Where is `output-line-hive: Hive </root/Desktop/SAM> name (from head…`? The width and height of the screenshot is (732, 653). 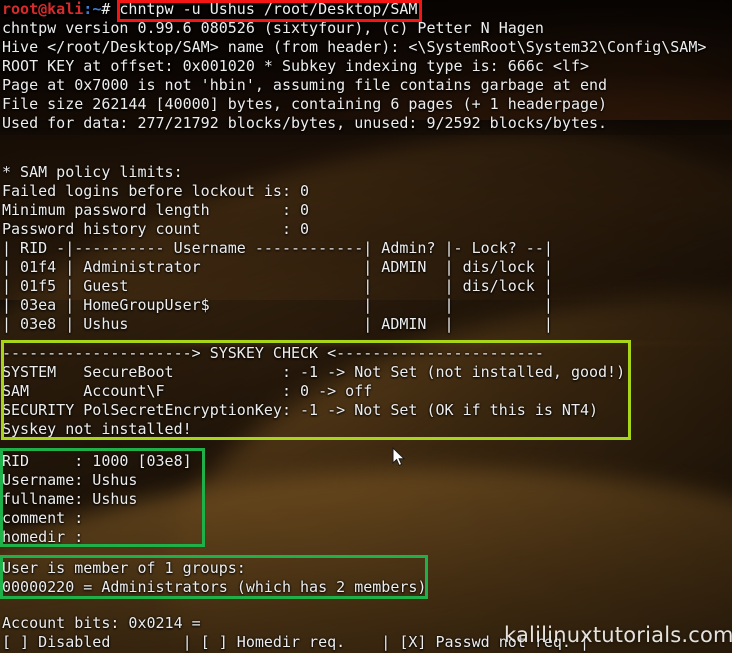 output-line-hive: Hive </root/Desktop/SAM> name (from head… is located at coordinates (354, 47).